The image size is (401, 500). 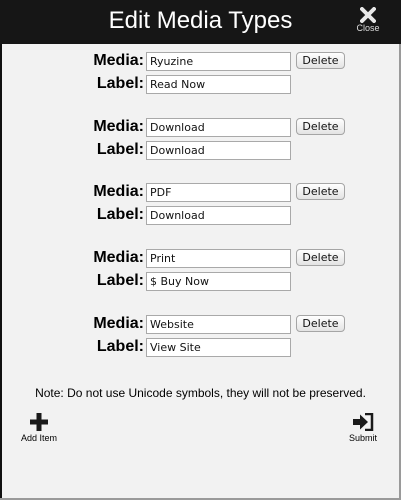 I want to click on sign-in-icon, so click(x=363, y=422).